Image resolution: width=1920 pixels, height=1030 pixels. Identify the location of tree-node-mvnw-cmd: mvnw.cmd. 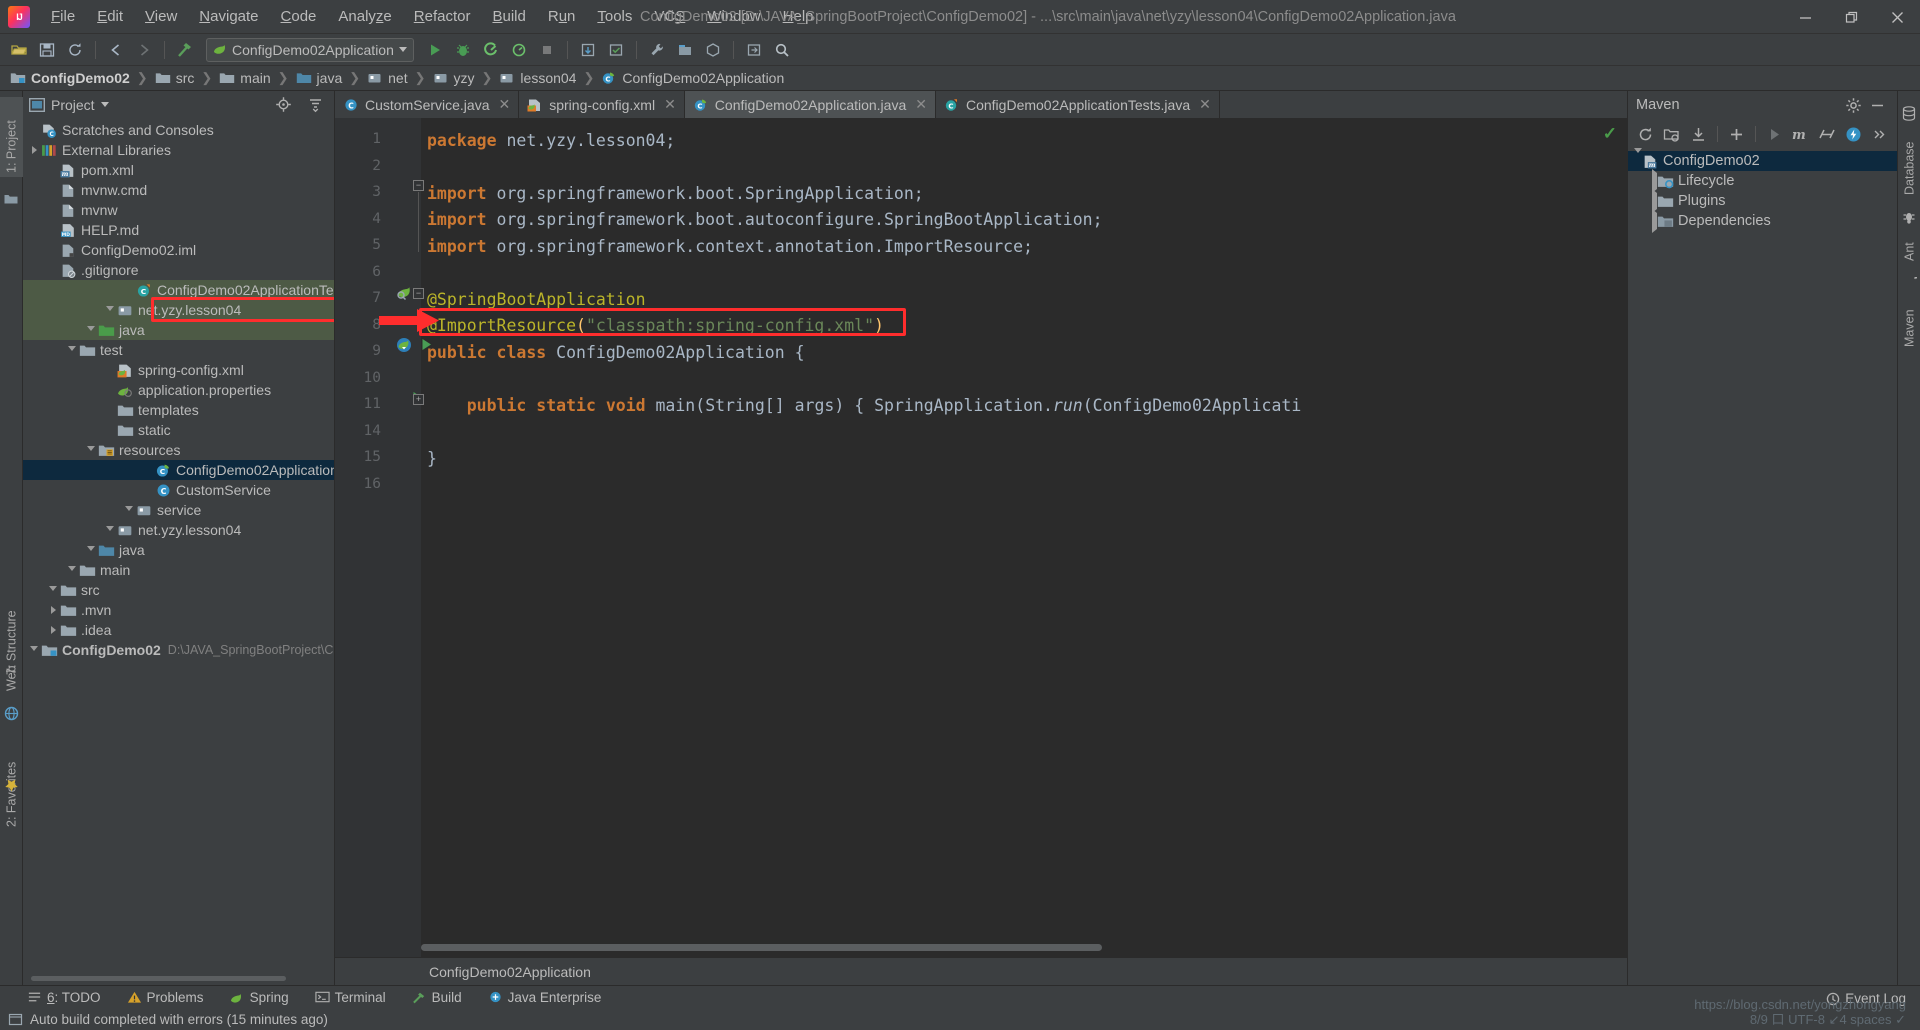
(178, 190).